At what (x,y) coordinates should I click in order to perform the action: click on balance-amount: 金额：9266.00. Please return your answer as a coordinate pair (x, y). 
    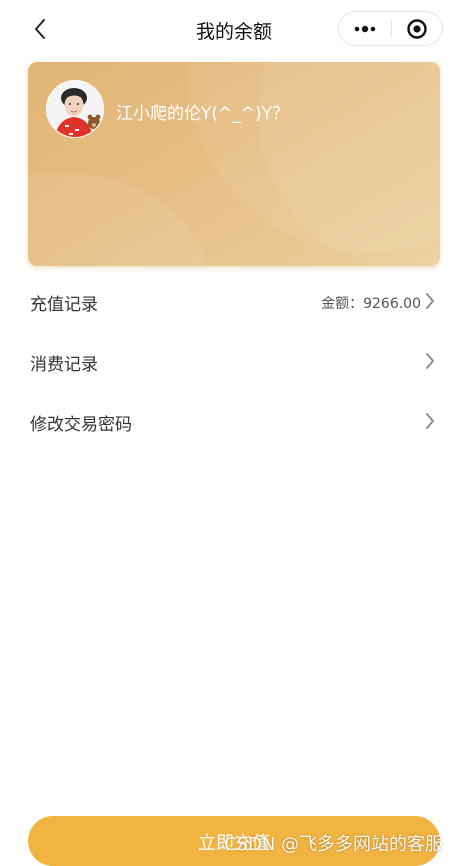
    Looking at the image, I should click on (371, 304).